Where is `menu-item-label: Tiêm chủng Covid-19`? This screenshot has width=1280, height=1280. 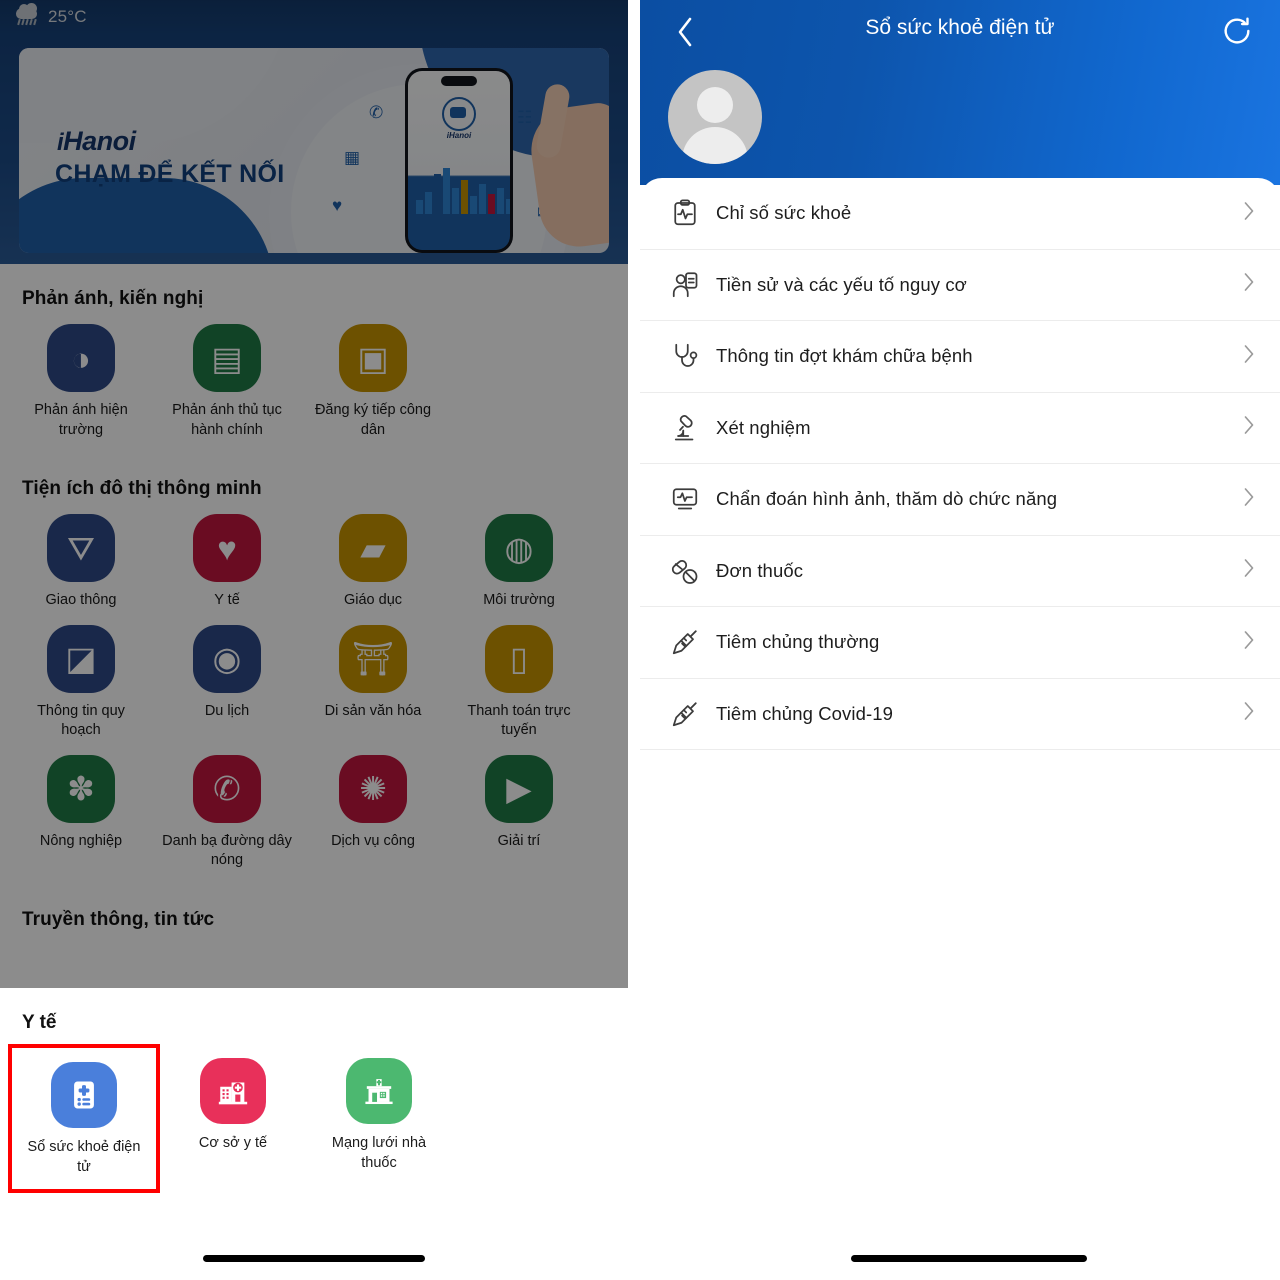
menu-item-label: Tiêm chủng Covid-19 is located at coordinates (805, 713).